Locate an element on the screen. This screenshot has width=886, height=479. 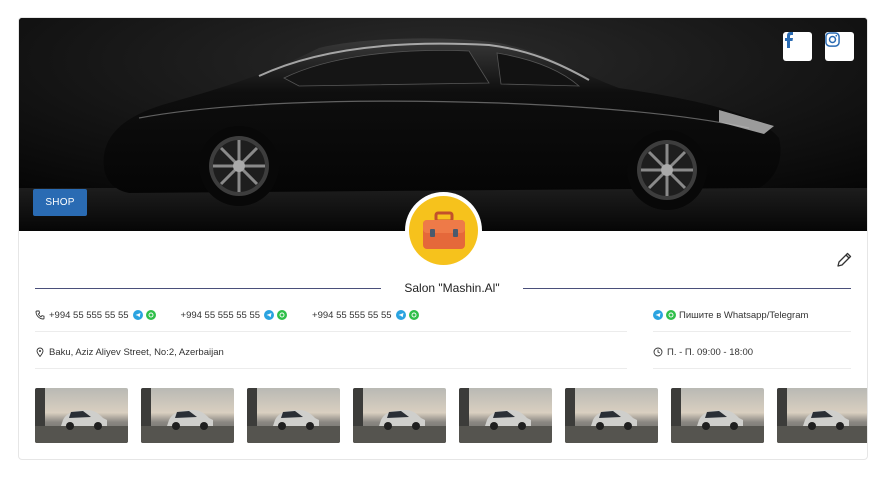
edit-icon is located at coordinates (844, 260).